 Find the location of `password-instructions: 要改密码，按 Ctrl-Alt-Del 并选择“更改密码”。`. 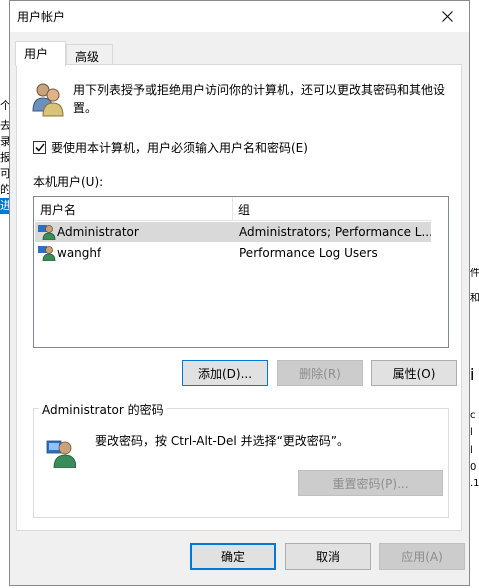

password-instructions: 要改密码，按 Ctrl-Alt-Del 并选择“更改密码”。 is located at coordinates (222, 441).